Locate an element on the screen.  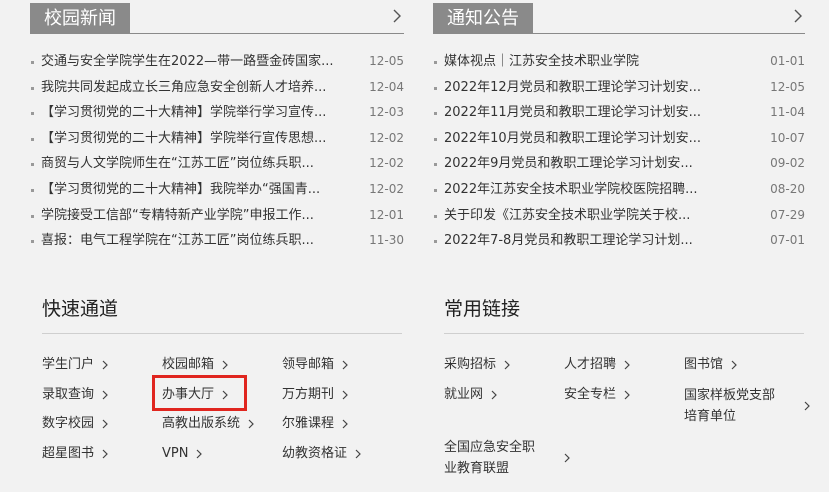
notice-item: 媒体视点｜江苏安全技术职业学院 01-01 is located at coordinates (619, 62).